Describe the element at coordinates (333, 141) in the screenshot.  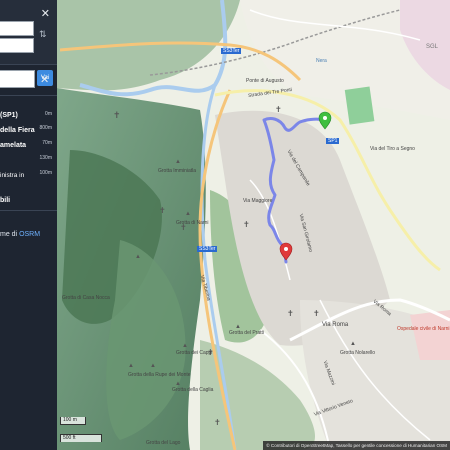
I see `road-shield: SP1` at that location.